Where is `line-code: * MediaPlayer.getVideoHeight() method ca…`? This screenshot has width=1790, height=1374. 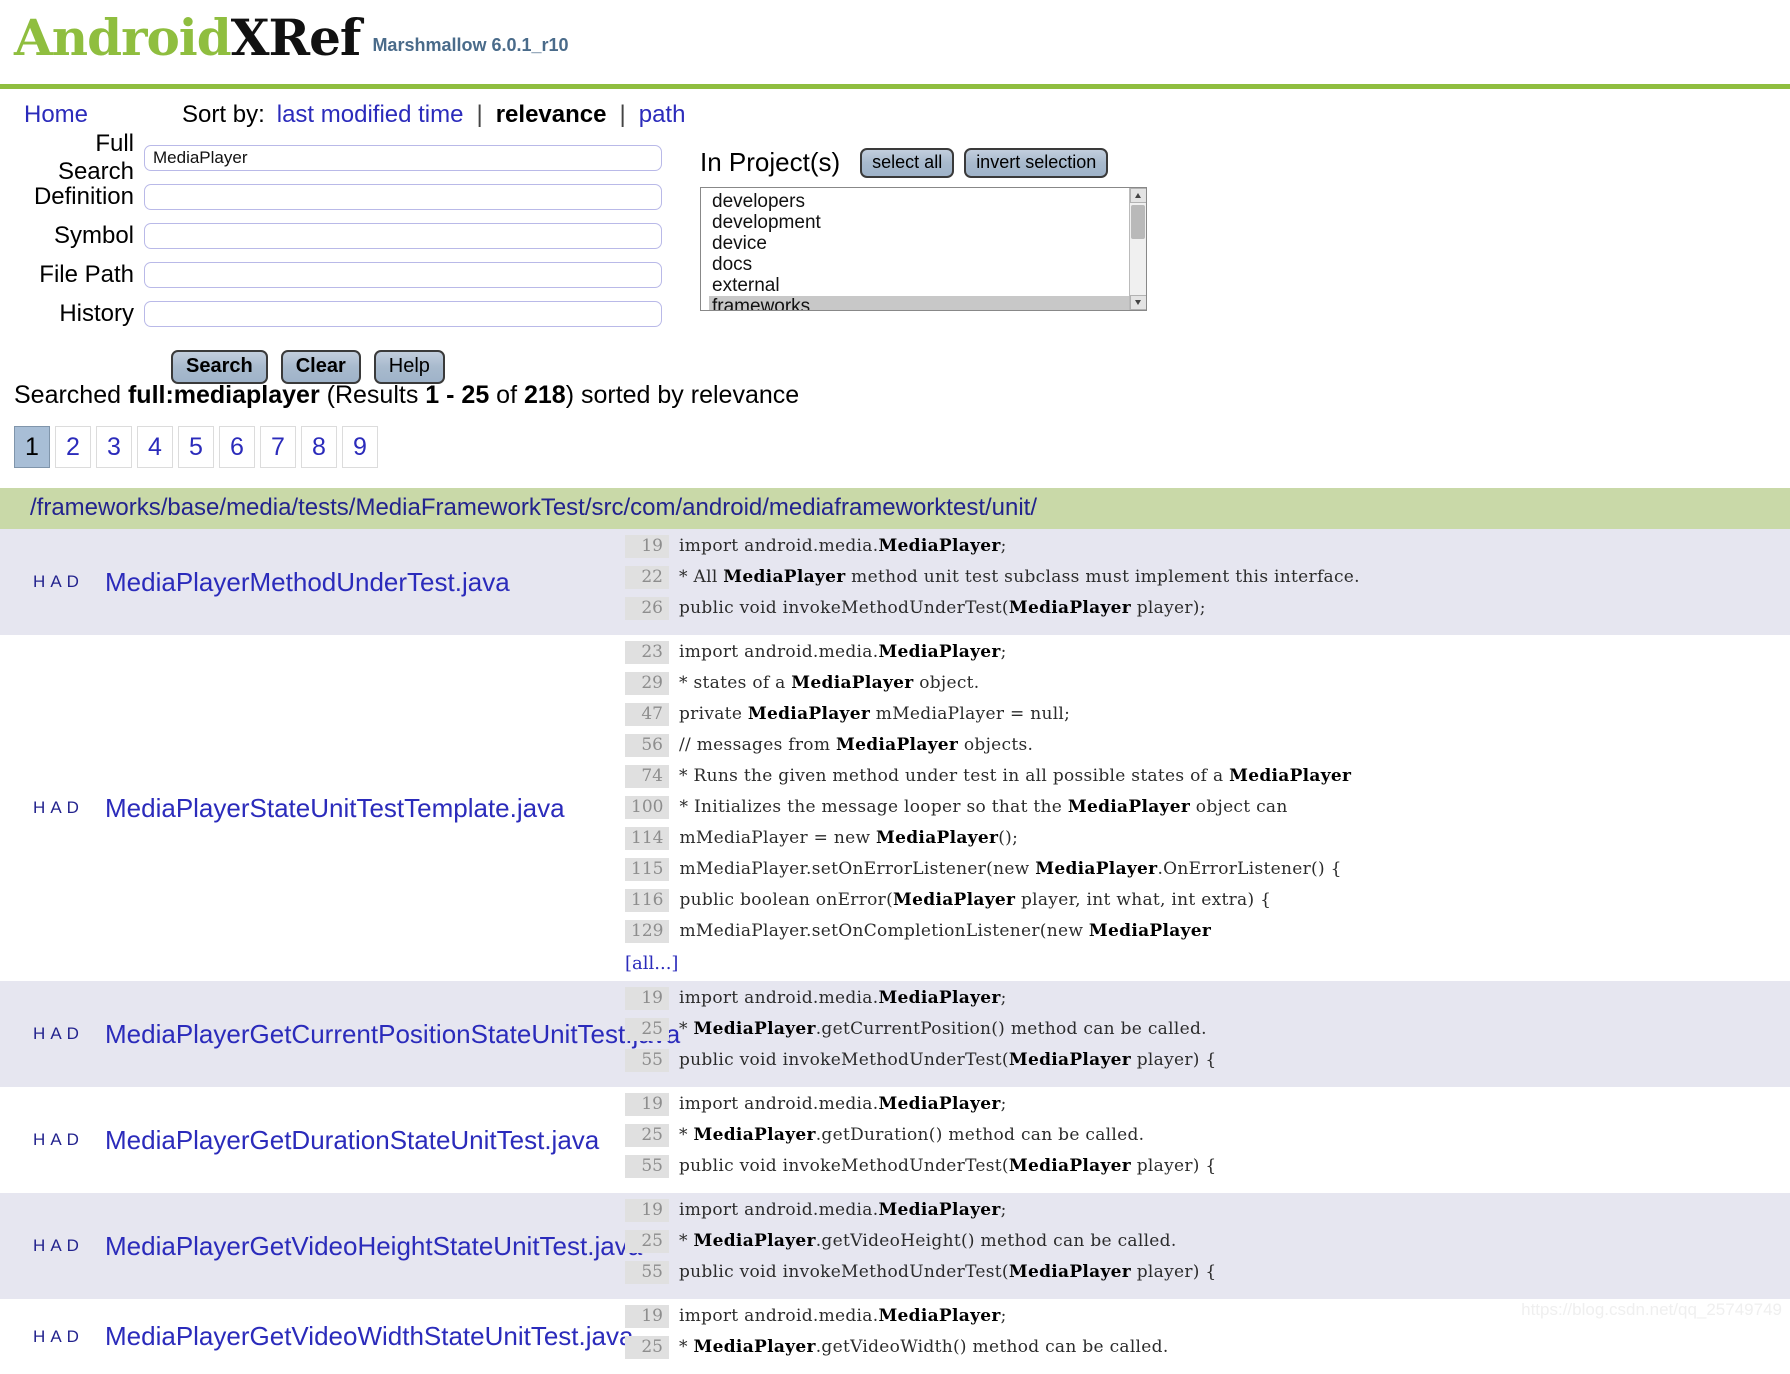
line-code: * MediaPlayer.getVideoHeight() method ca… is located at coordinates (928, 1241).